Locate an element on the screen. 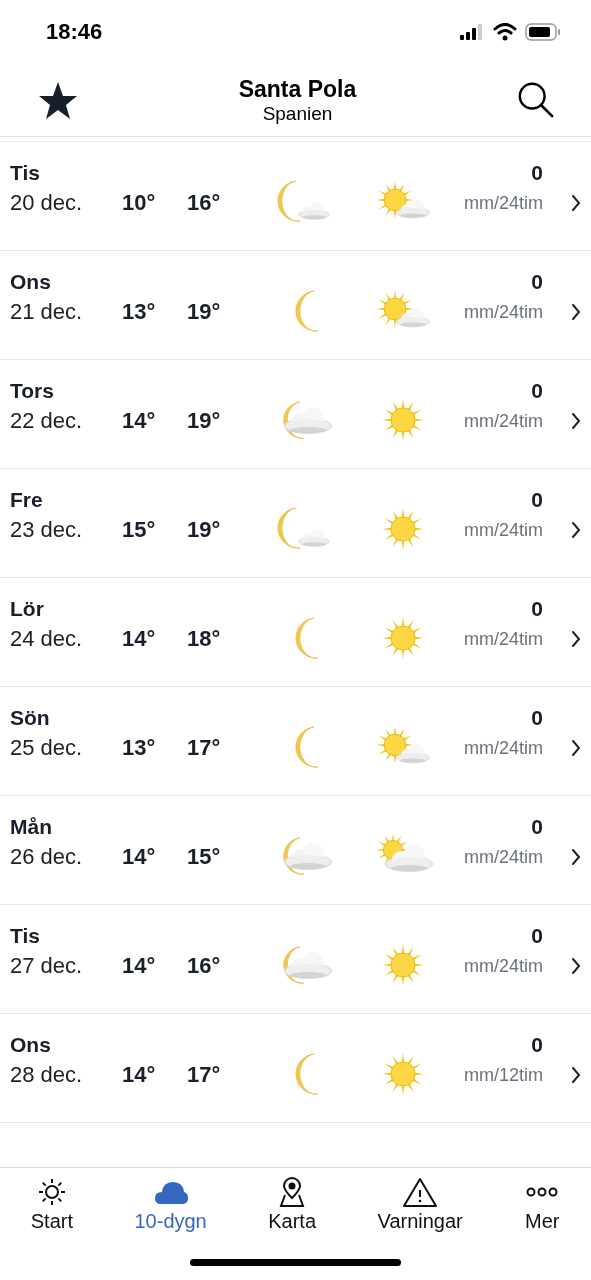 The width and height of the screenshot is (591, 1280). day-row: Tis 20 dec. 10° 16° 0 mm/24tim is located at coordinates (295, 196).